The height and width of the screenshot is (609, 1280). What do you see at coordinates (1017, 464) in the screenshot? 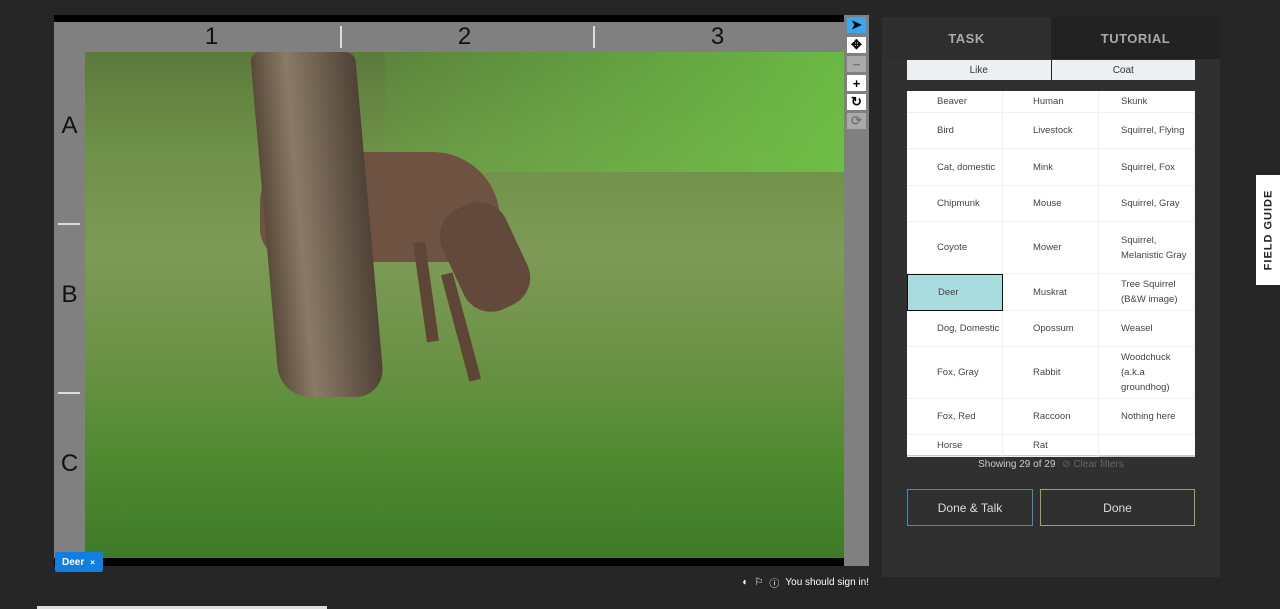
I see `showing-text: Showing 29 of 29` at bounding box center [1017, 464].